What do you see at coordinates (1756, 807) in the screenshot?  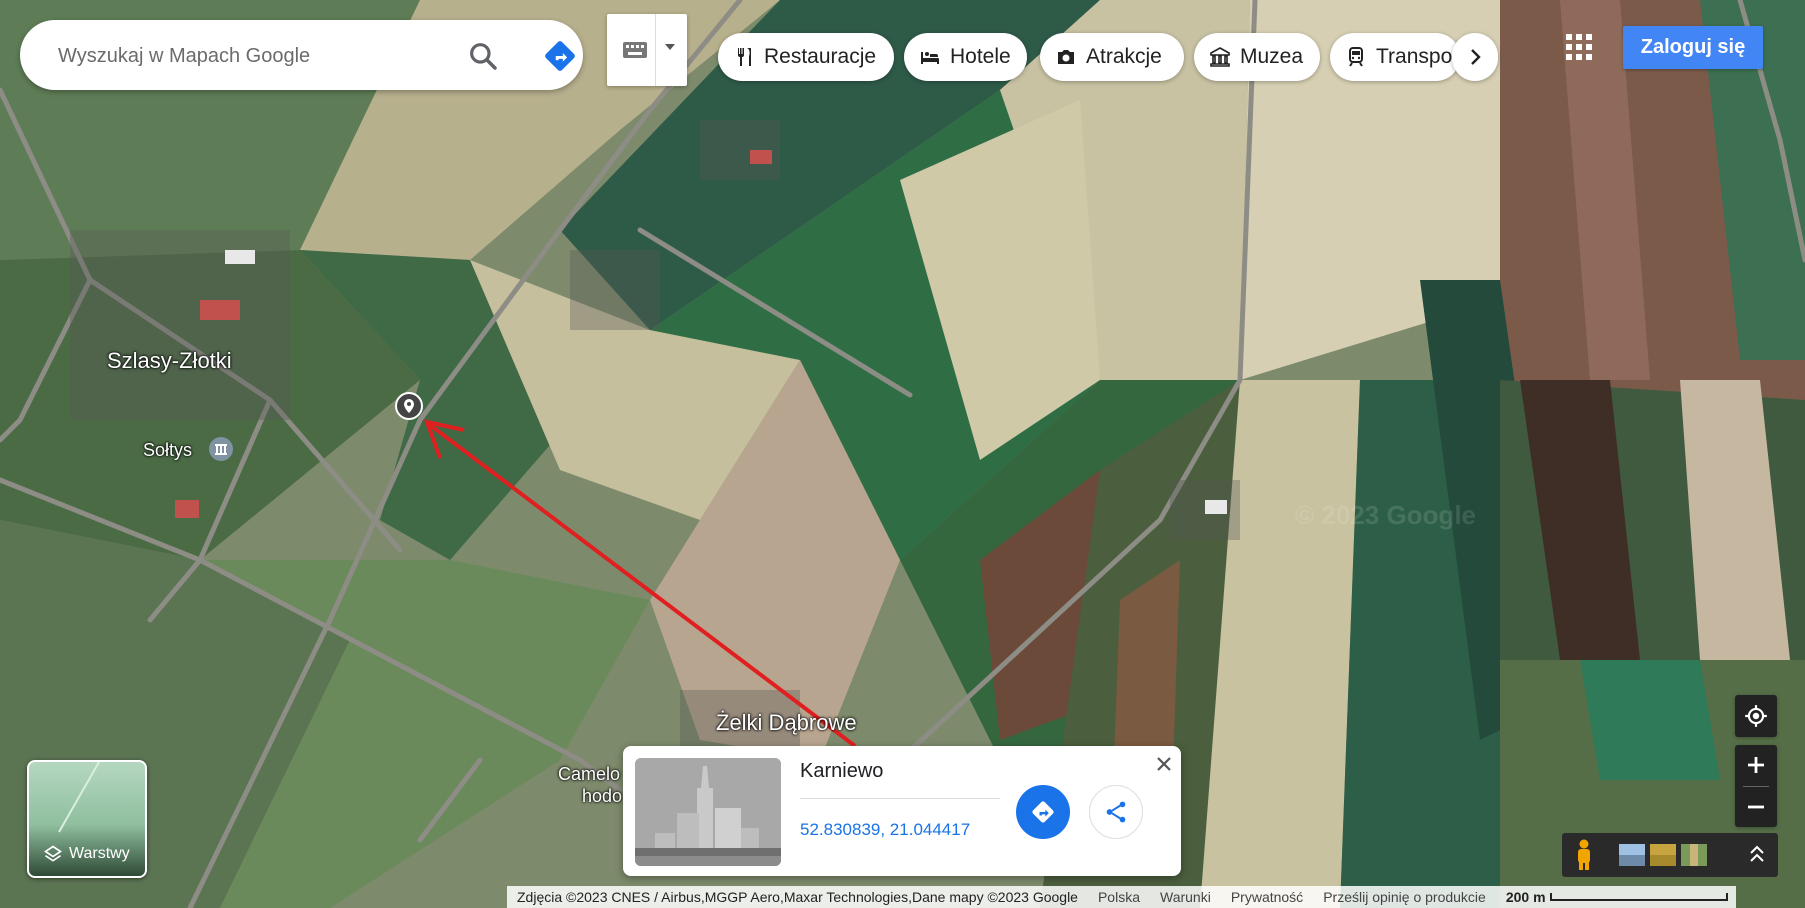 I see `zoom-out-icon` at bounding box center [1756, 807].